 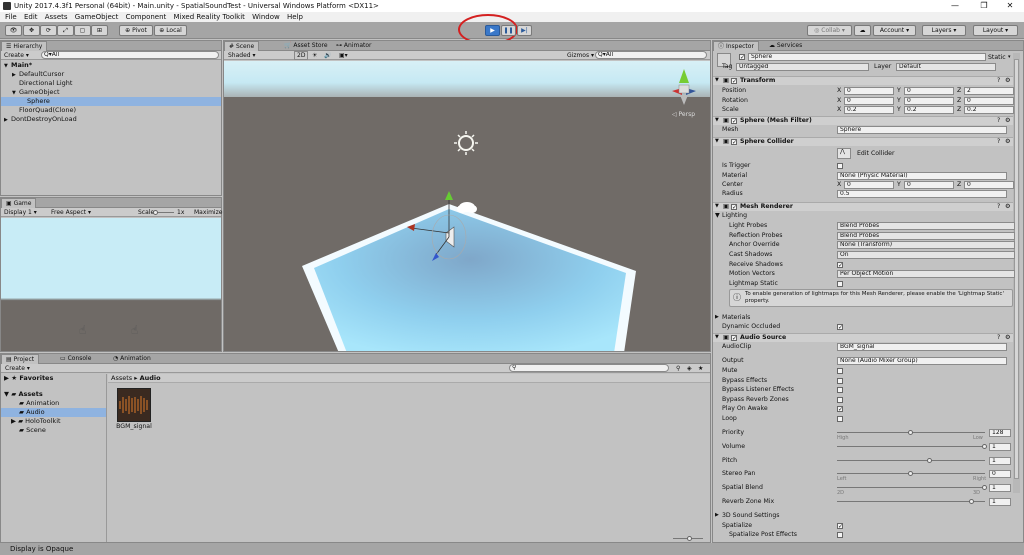 What do you see at coordinates (20, 212) in the screenshot?
I see `display-dropdown: Display 1 ▾` at bounding box center [20, 212].